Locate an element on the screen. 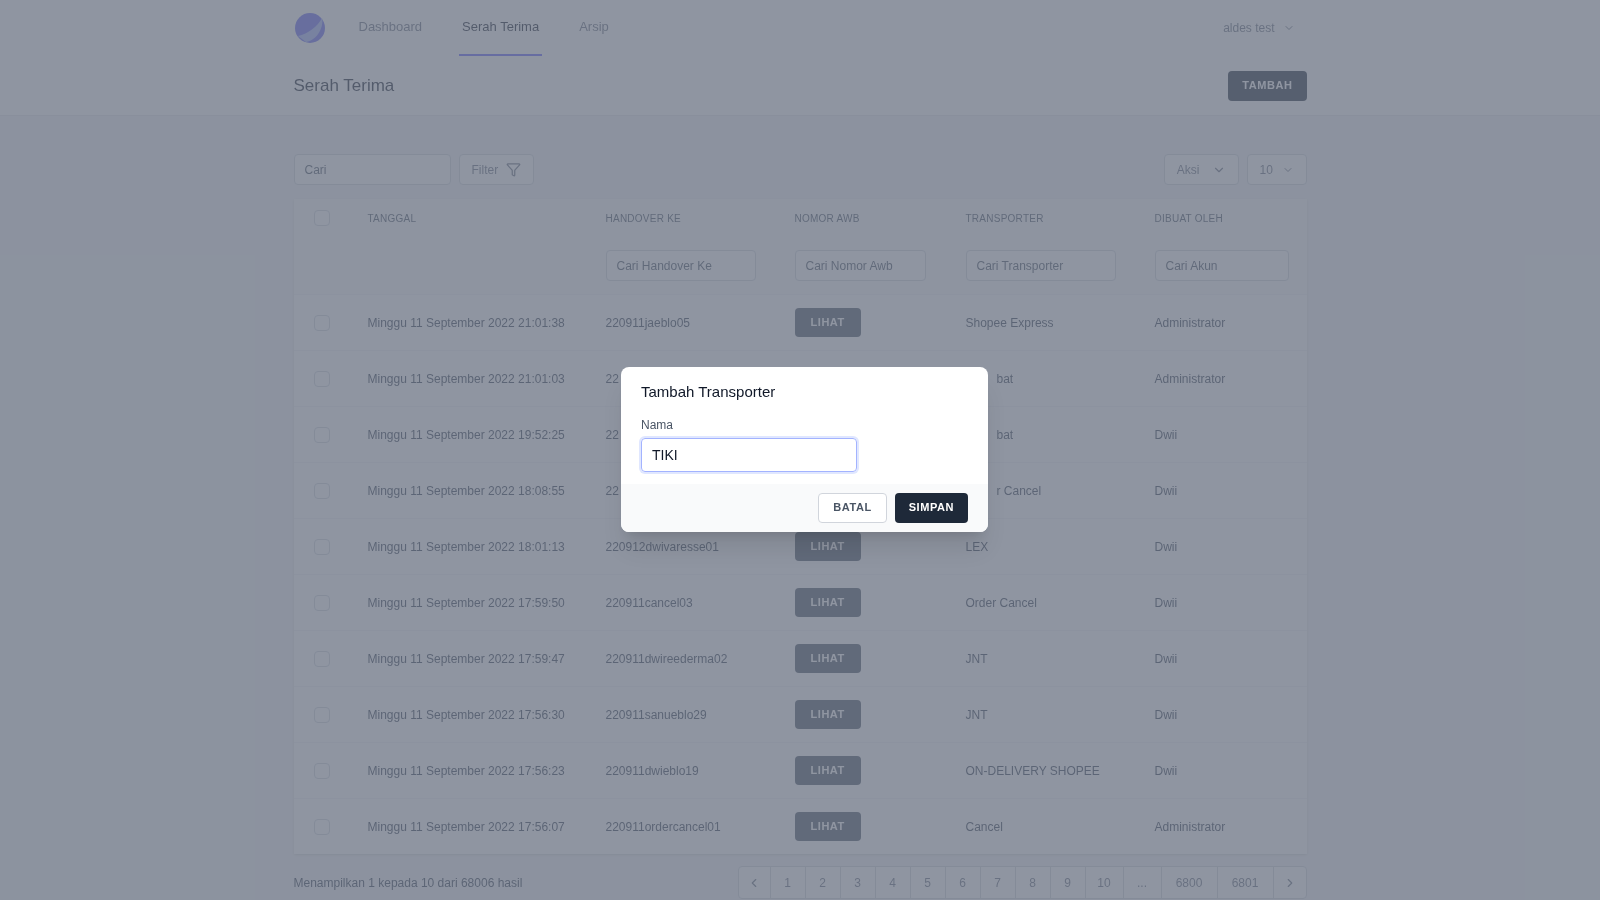 This screenshot has height=900, width=1600. name-field: TIKI is located at coordinates (749, 454).